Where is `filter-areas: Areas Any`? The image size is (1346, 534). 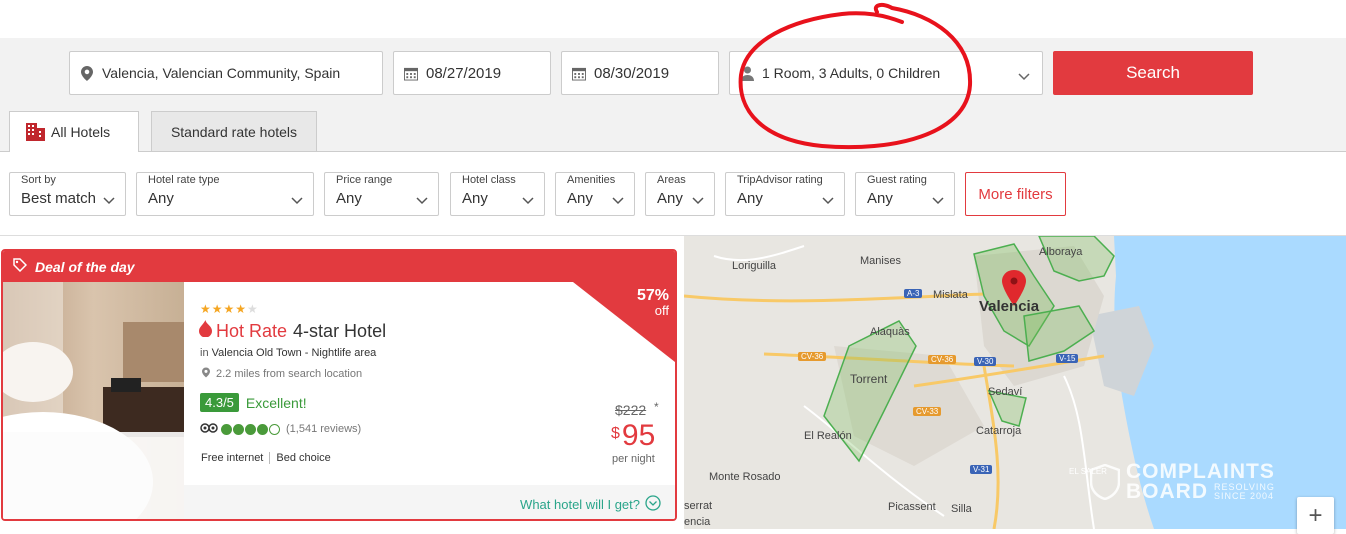
filter-areas: Areas Any is located at coordinates (680, 194).